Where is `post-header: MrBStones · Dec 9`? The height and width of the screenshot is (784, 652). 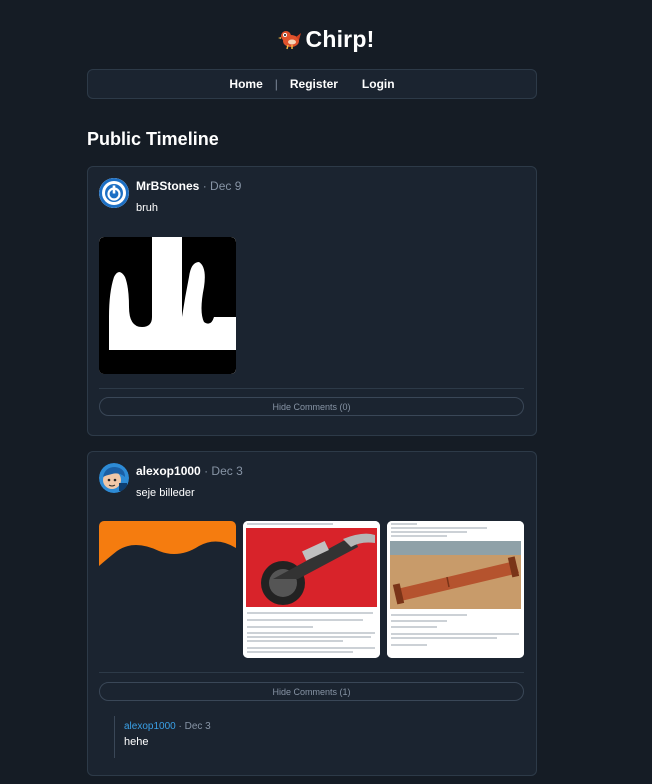
post-header: MrBStones · Dec 9 is located at coordinates (188, 186).